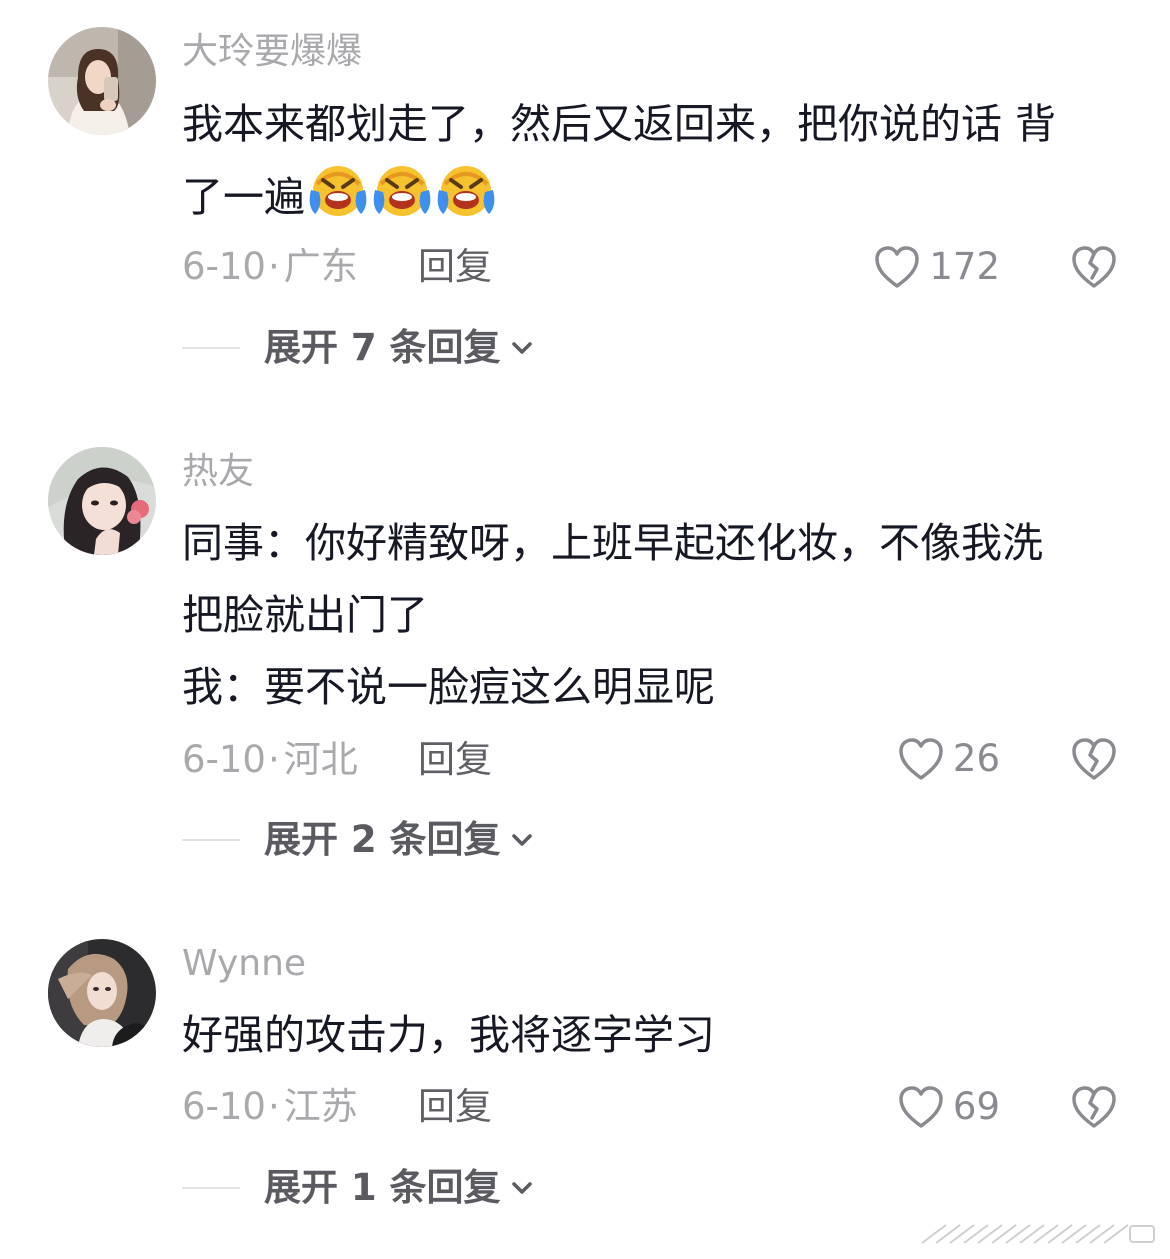 This screenshot has width=1170, height=1259. Describe the element at coordinates (976, 1106) in the screenshot. I see `like-count: 69` at that location.